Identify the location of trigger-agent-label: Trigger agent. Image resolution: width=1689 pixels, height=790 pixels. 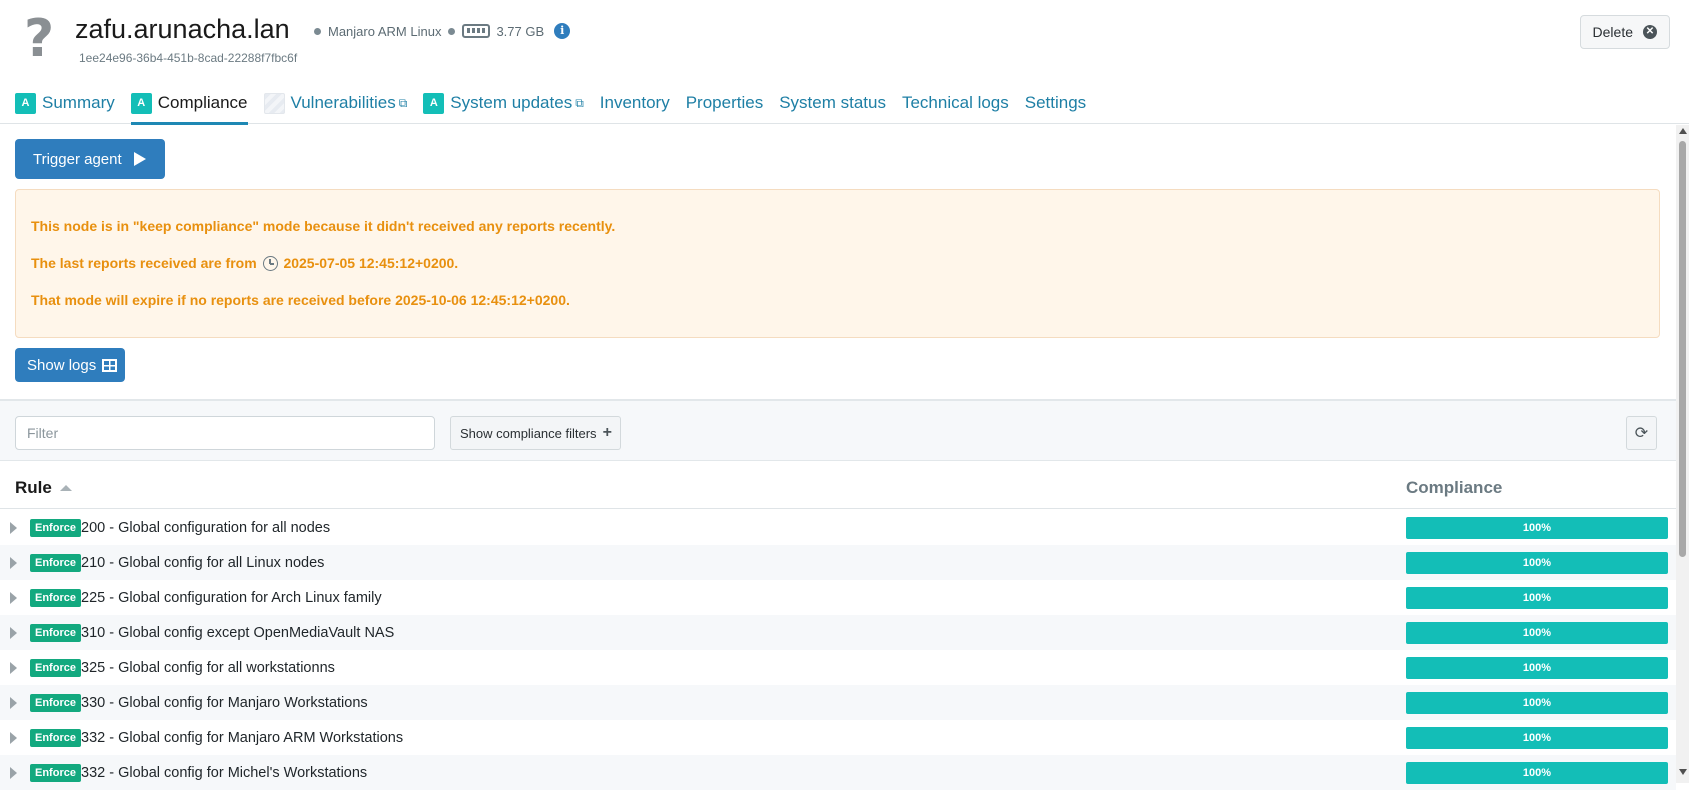
(77, 159).